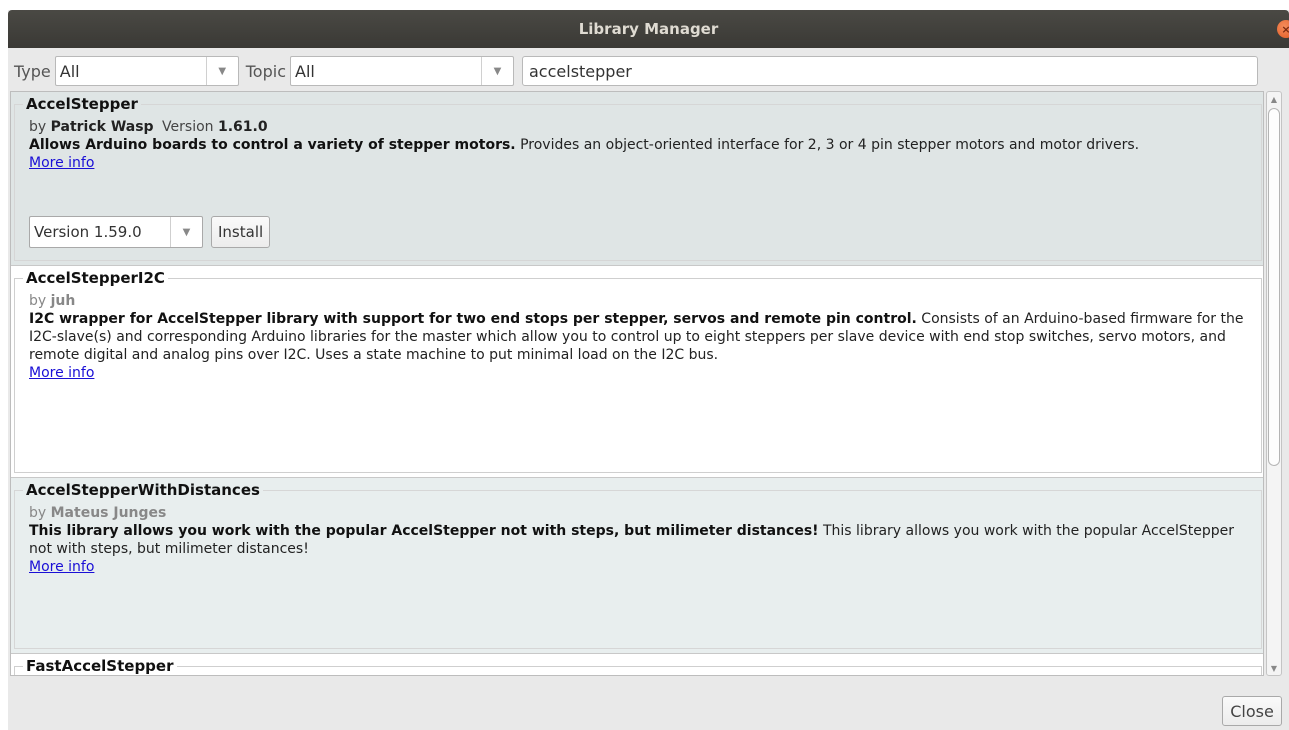 The height and width of the screenshot is (730, 1289). I want to click on library-author: juh, so click(63, 301).